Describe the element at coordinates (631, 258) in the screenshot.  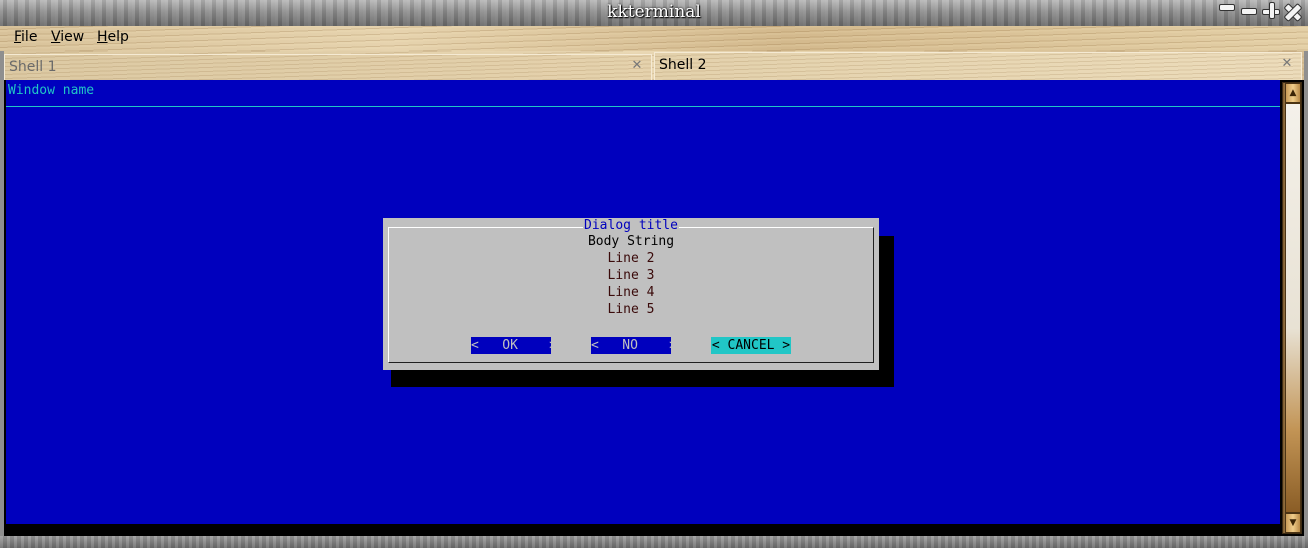
I see `dialog-line: Line 2` at that location.